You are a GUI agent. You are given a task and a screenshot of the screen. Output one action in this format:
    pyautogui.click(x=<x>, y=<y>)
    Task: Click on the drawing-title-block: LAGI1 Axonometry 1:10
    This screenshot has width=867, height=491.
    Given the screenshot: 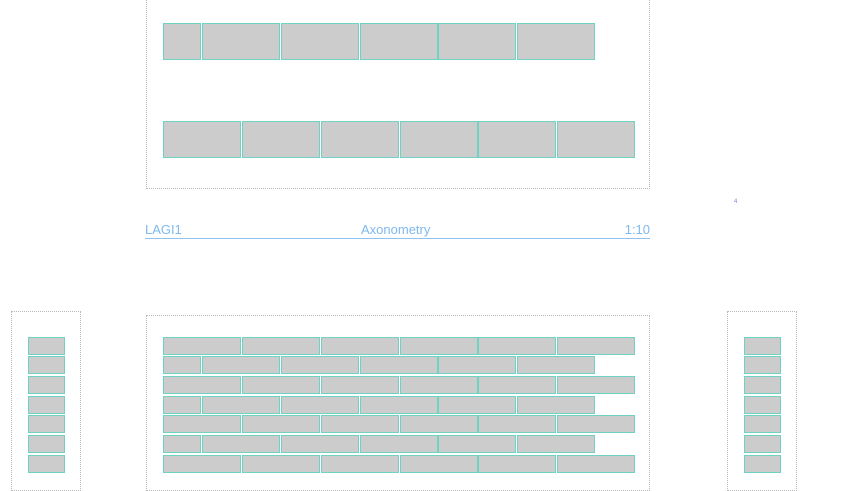 What is the action you would take?
    pyautogui.click(x=397, y=230)
    